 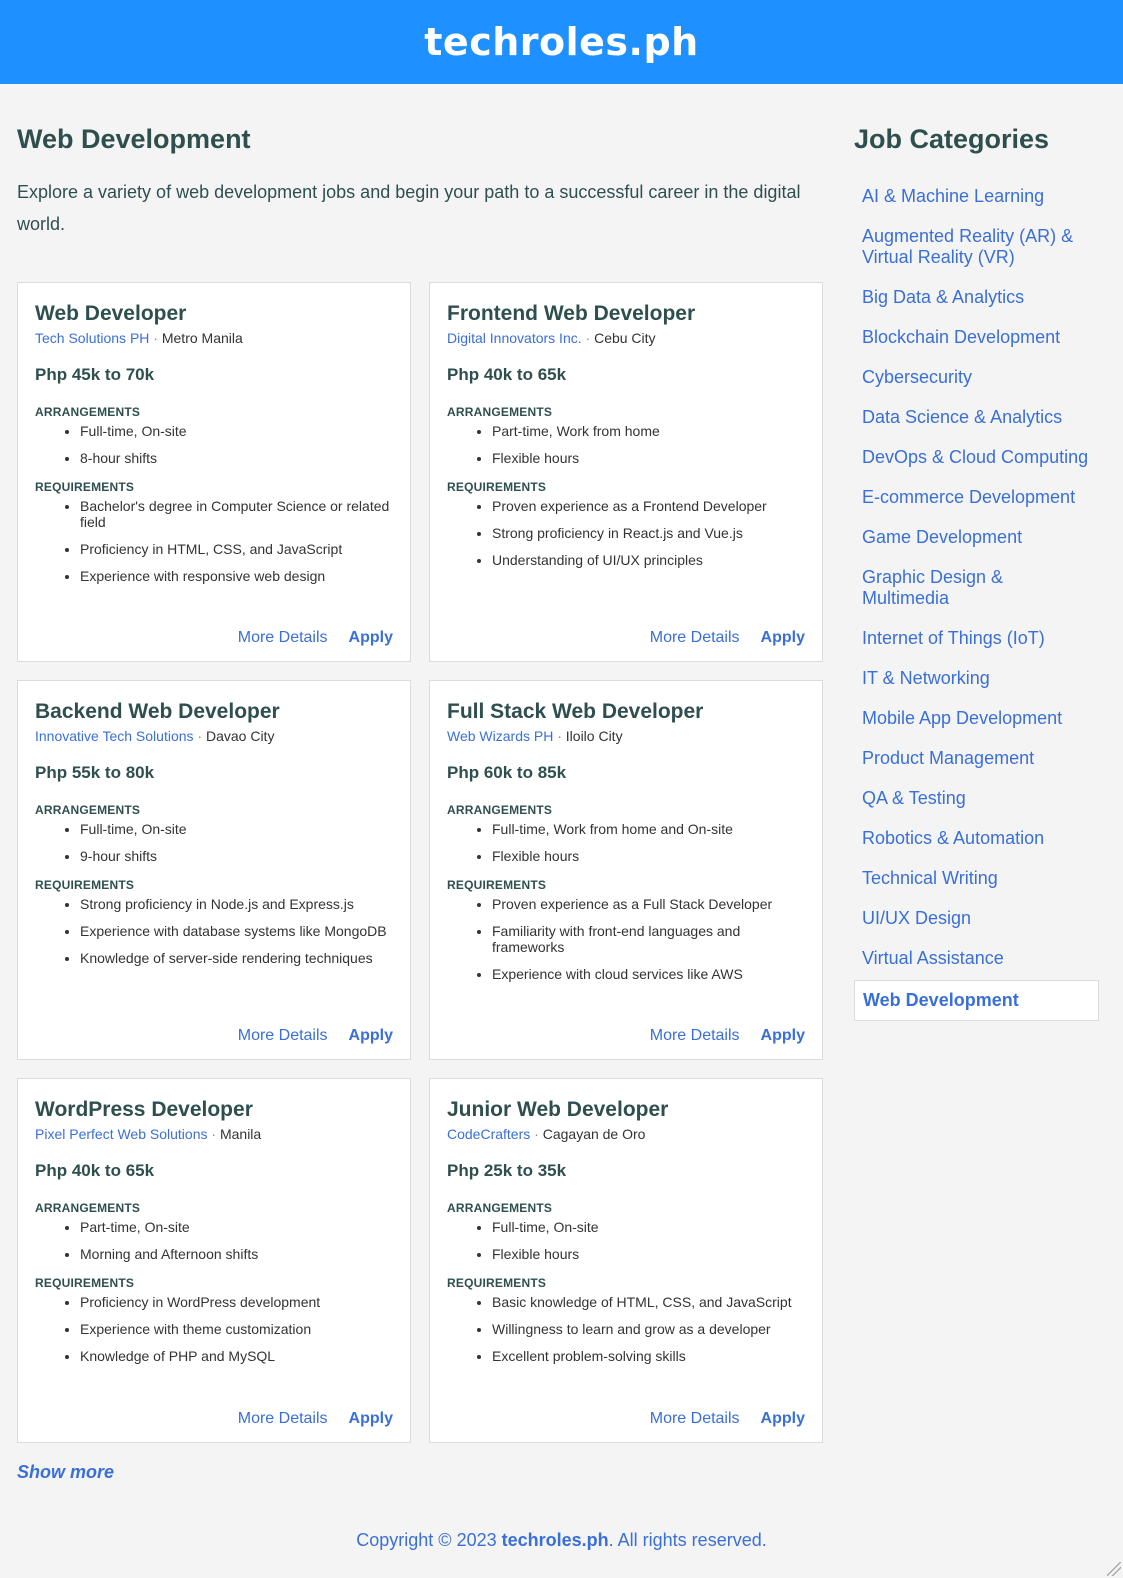 I want to click on requirement-item: Knowledge of PHP and MySQL, so click(x=236, y=1356).